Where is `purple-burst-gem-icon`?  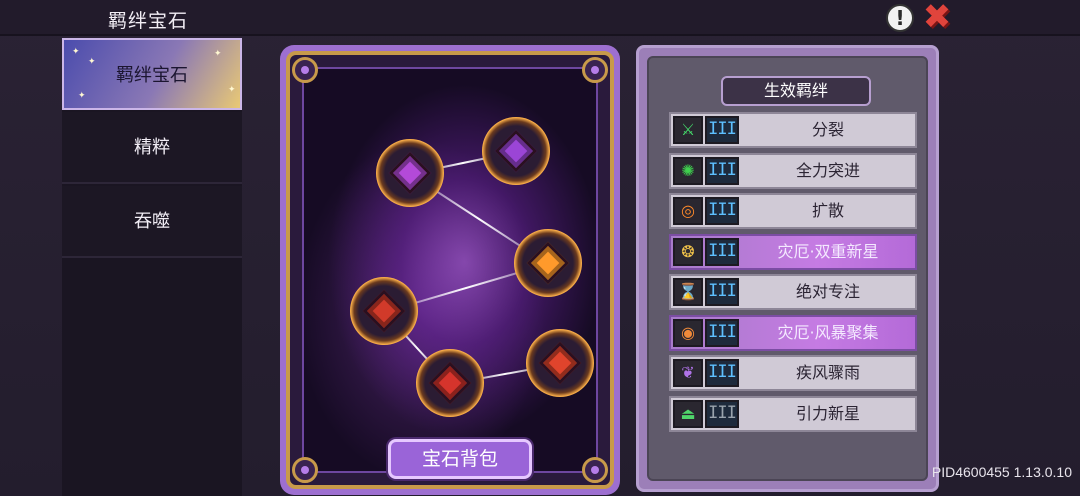
purple-burst-gem-icon is located at coordinates (410, 173).